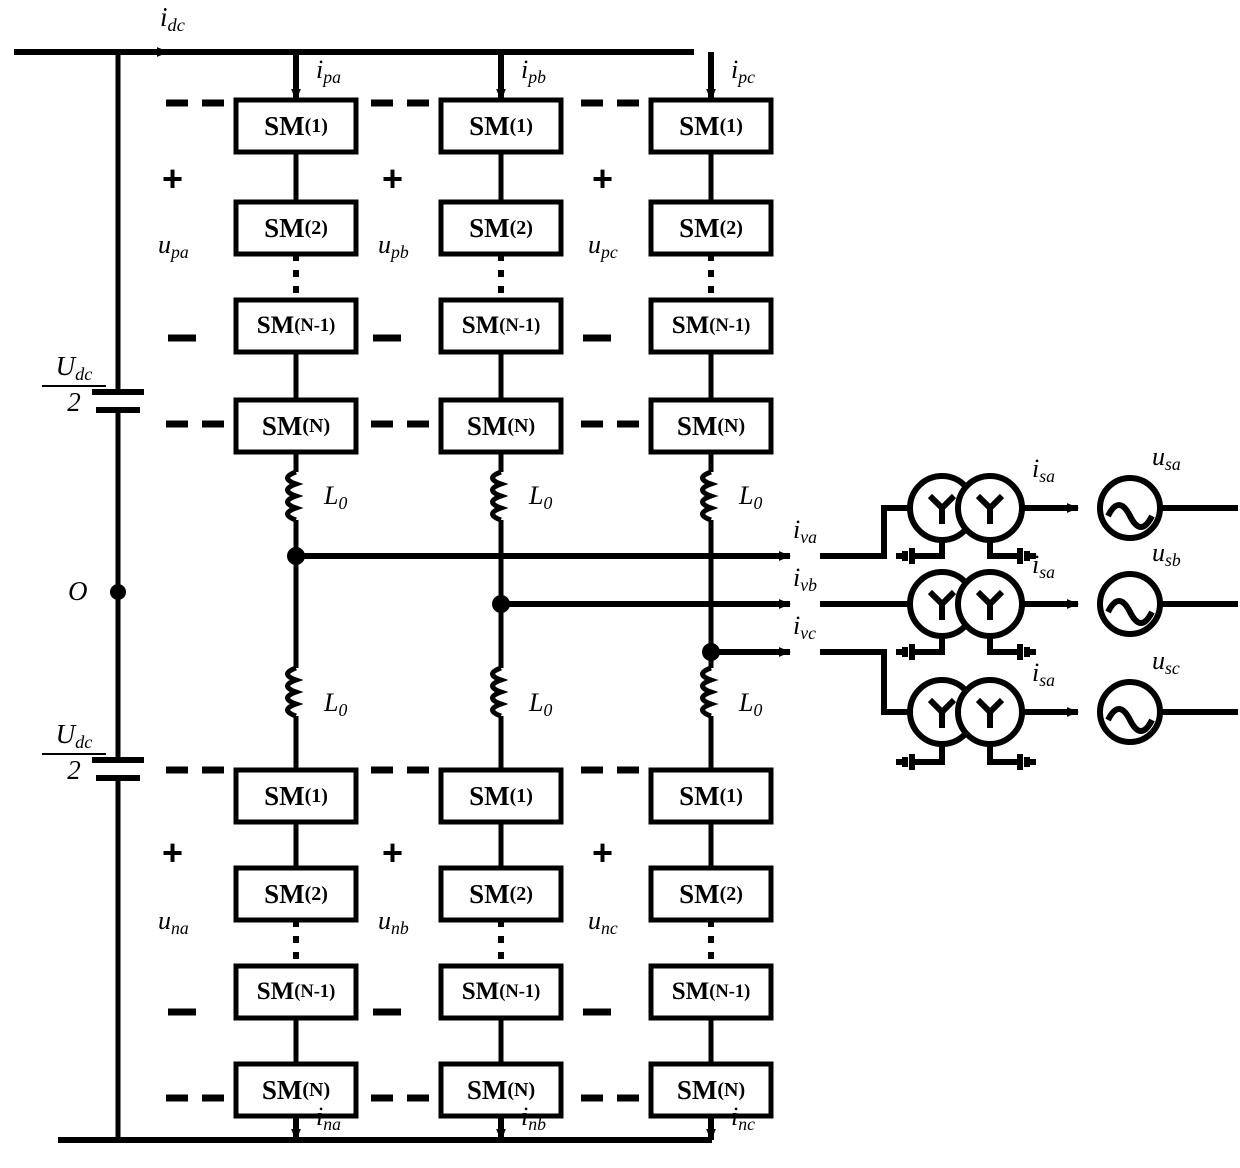  I want to click on ground-c-secondary, so click(1026, 762).